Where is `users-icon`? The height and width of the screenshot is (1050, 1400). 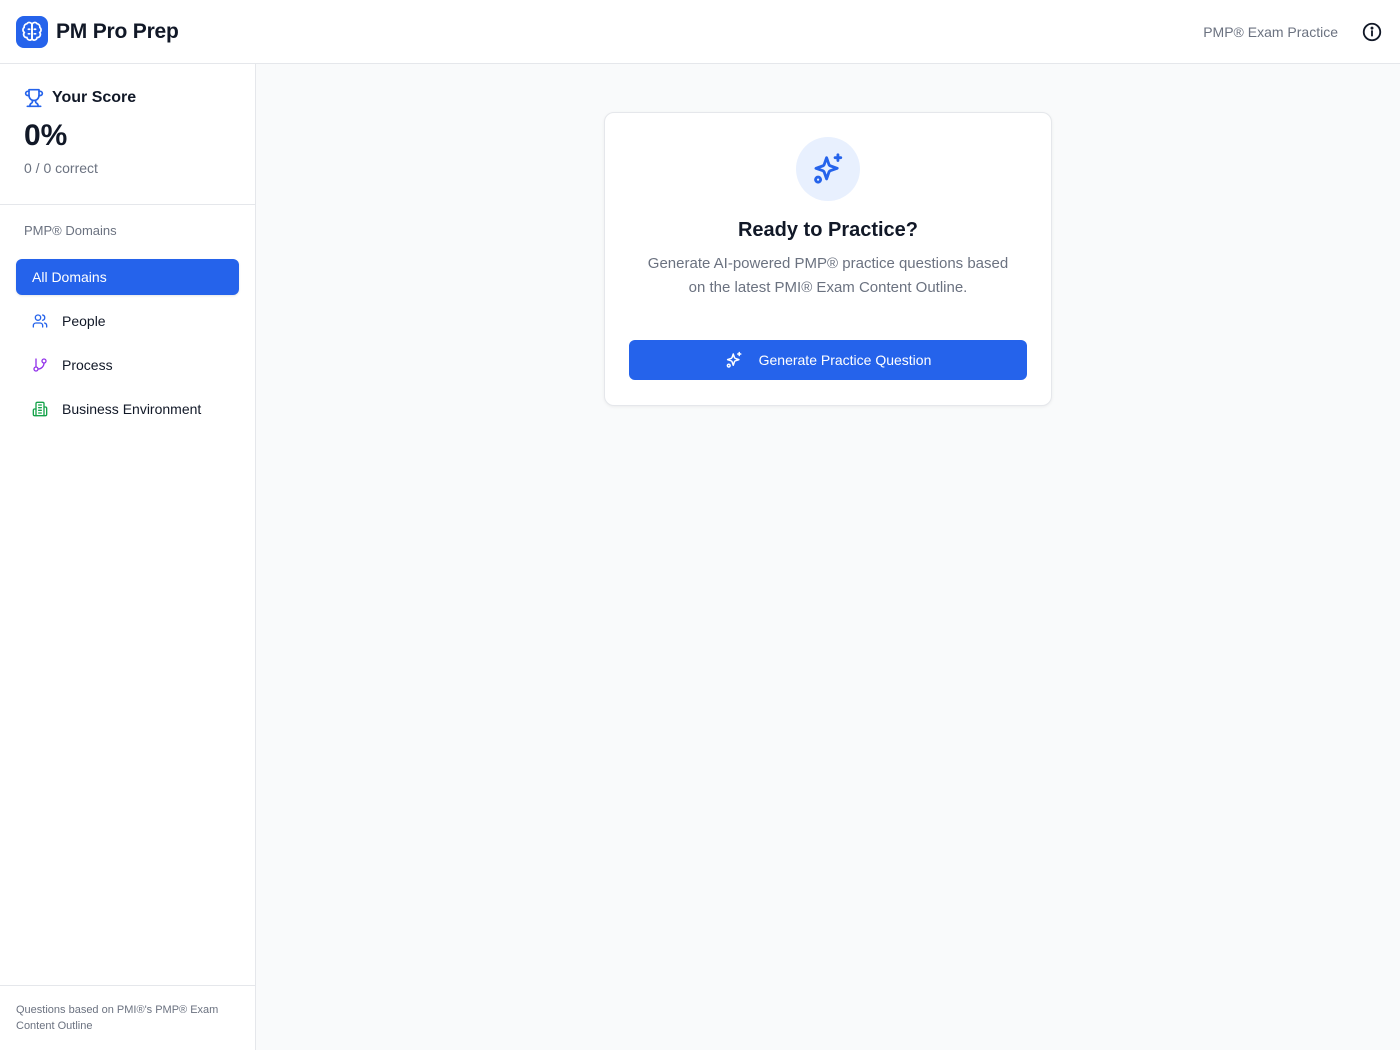 users-icon is located at coordinates (40, 321).